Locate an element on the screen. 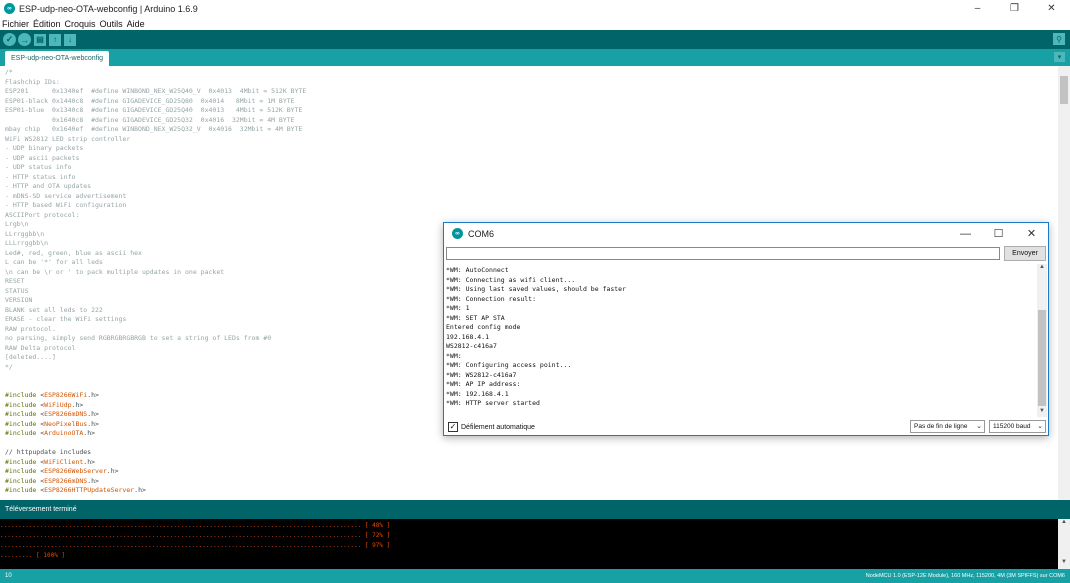 The image size is (1070, 583). code-token: RAW Delta protocol is located at coordinates (40, 347).